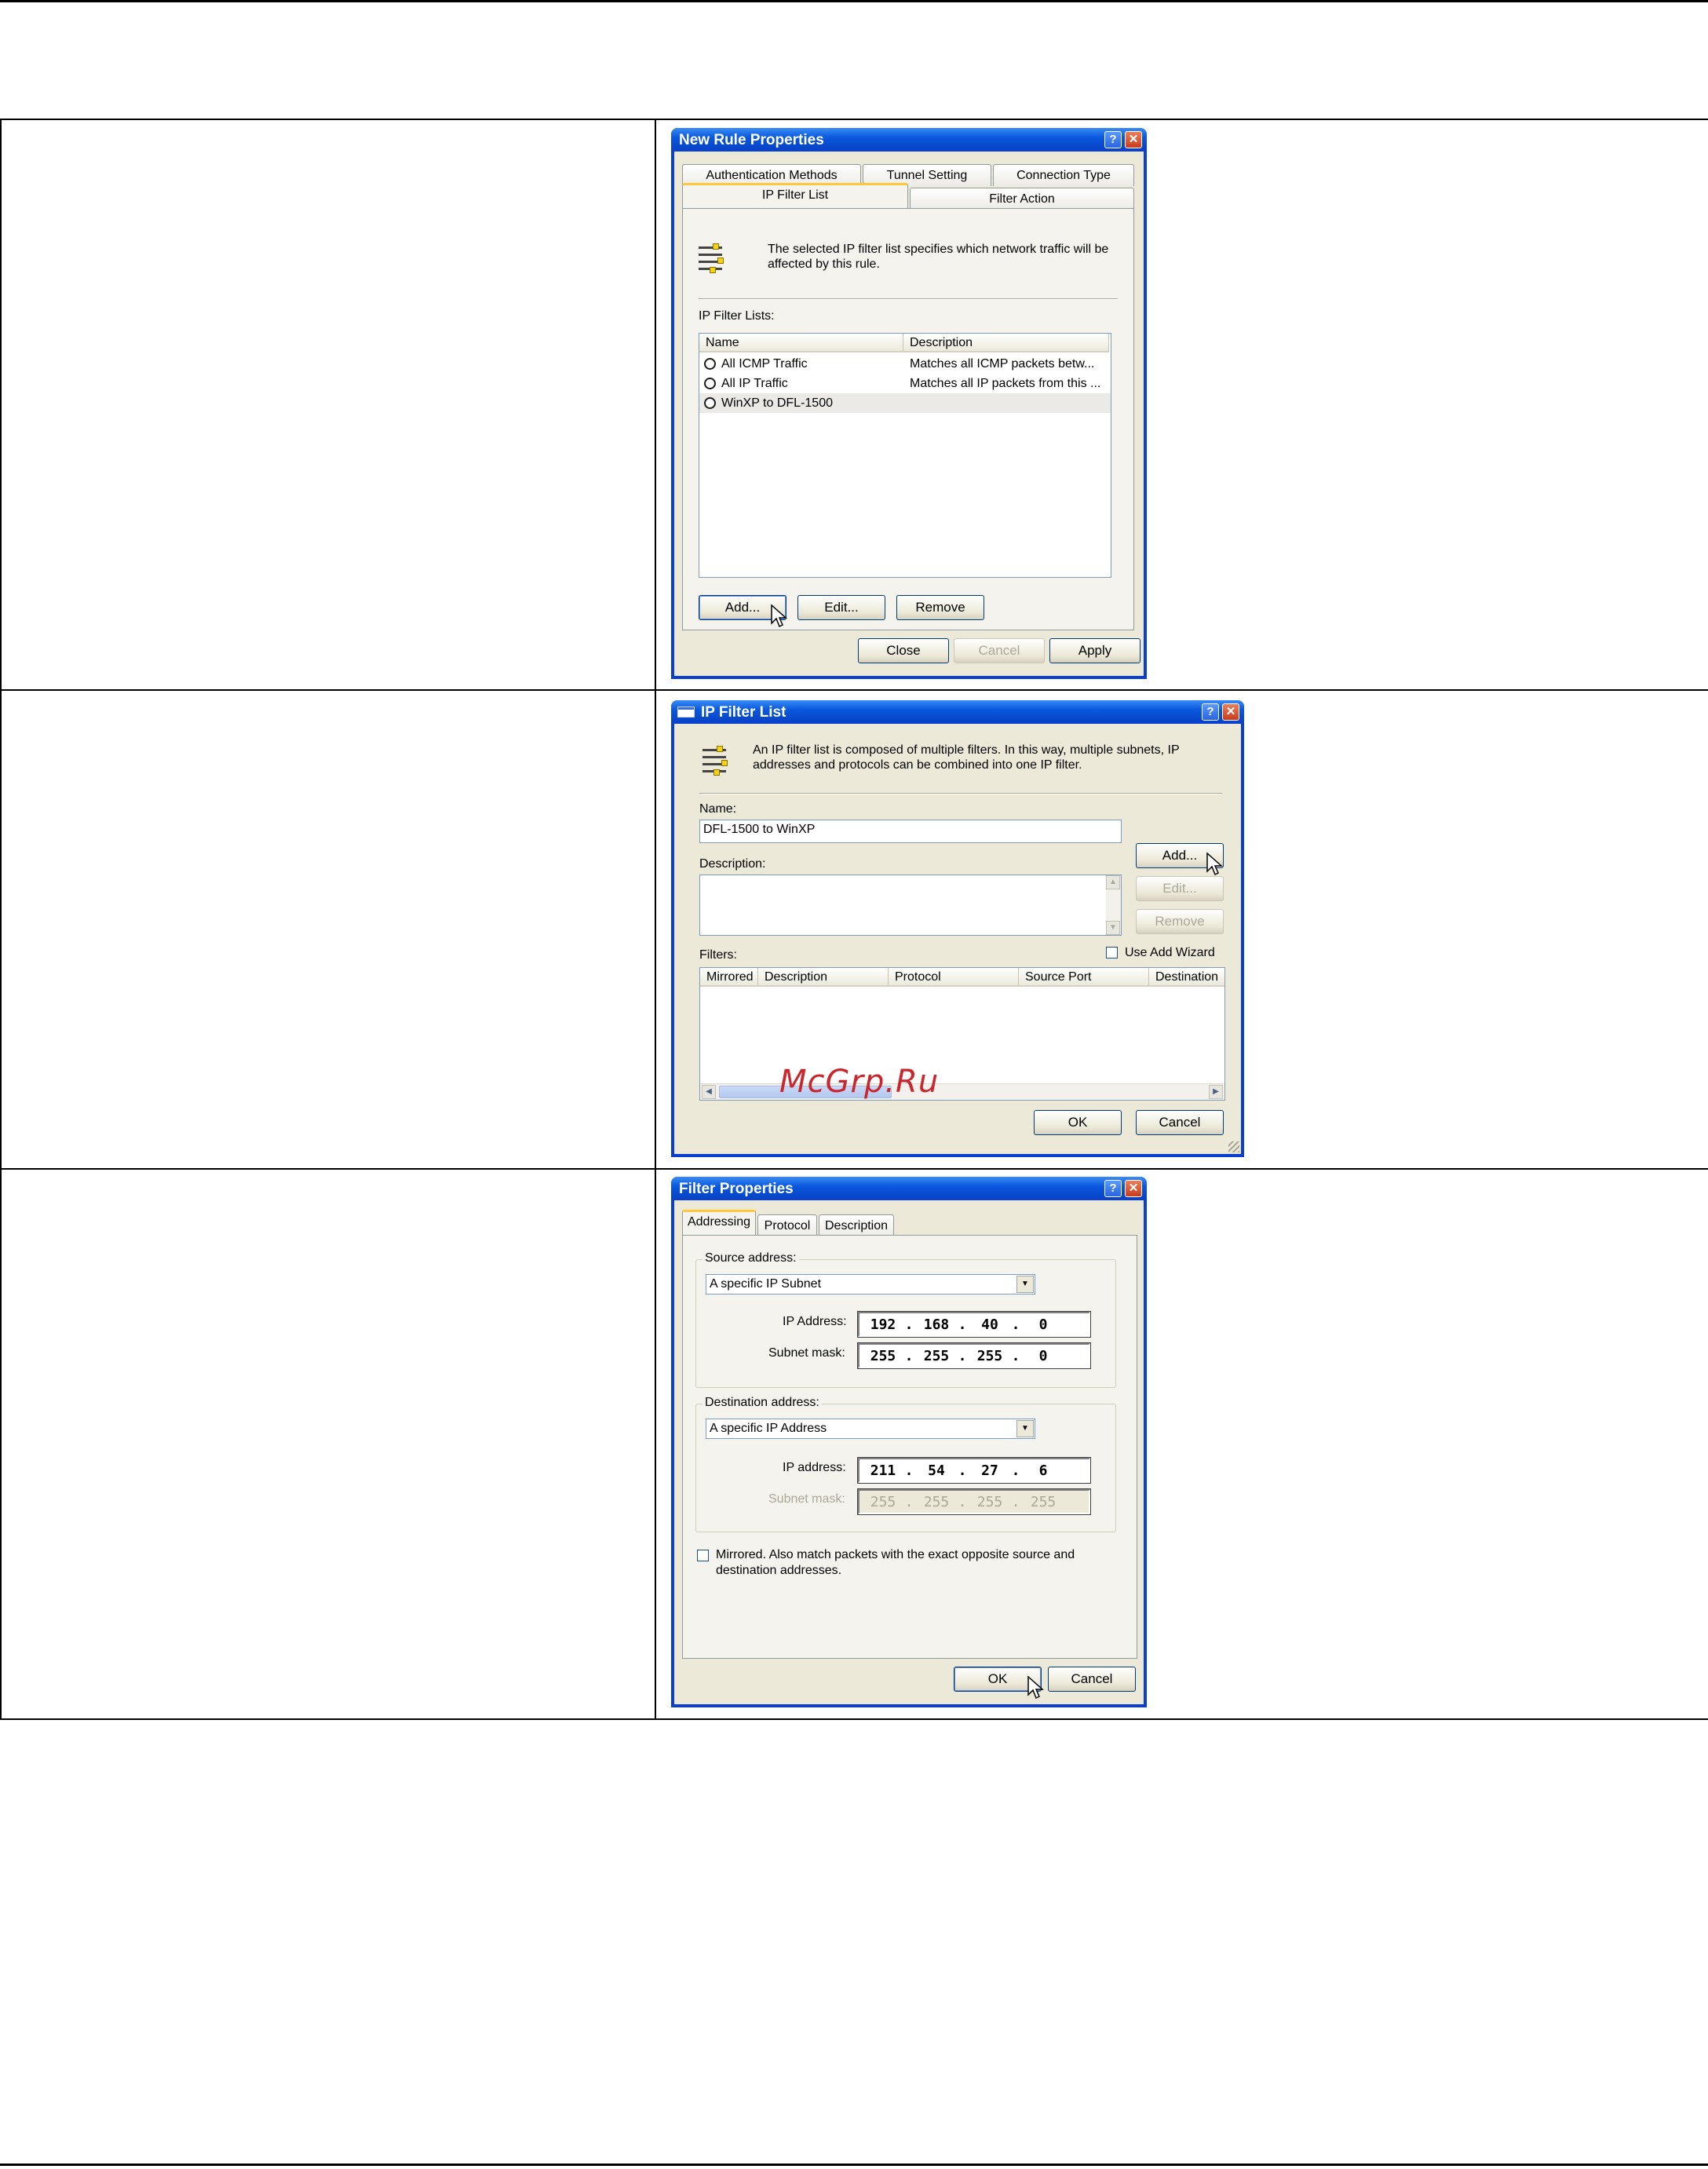  I want to click on octet: 192, so click(883, 1324).